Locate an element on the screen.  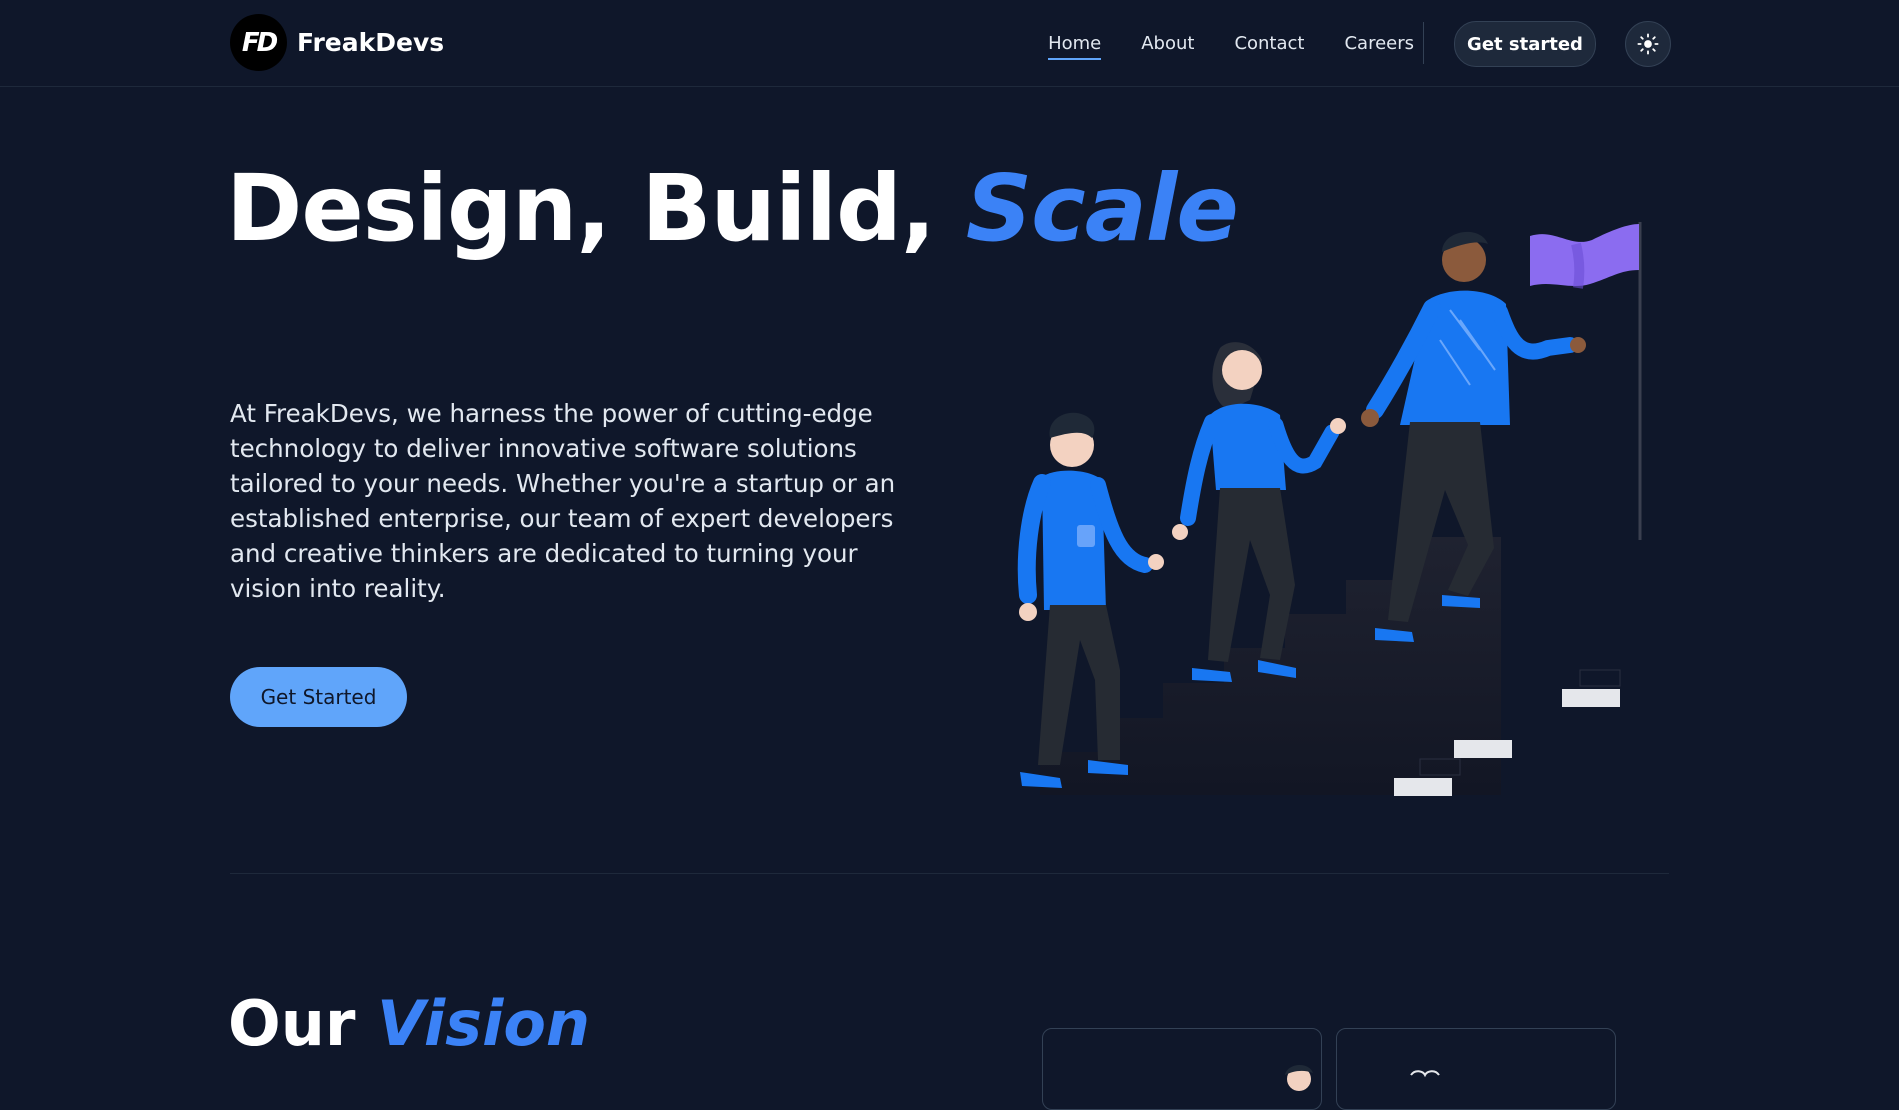
nav-links: Home About Contact Careers is located at coordinates (1231, 43).